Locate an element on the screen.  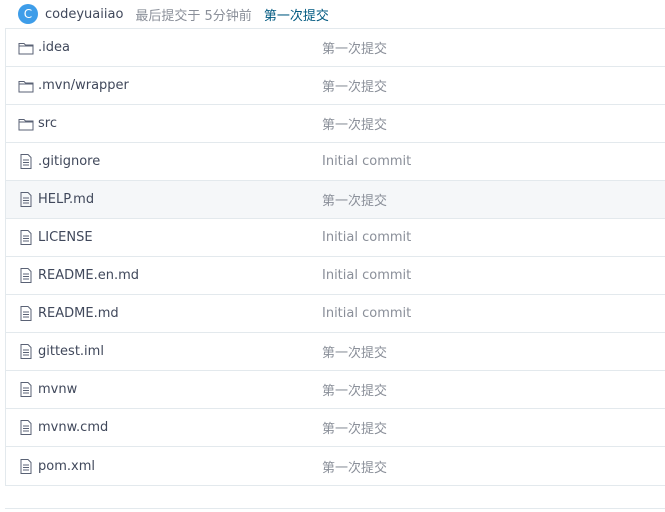
file-name: mvnw is located at coordinates (180, 389).